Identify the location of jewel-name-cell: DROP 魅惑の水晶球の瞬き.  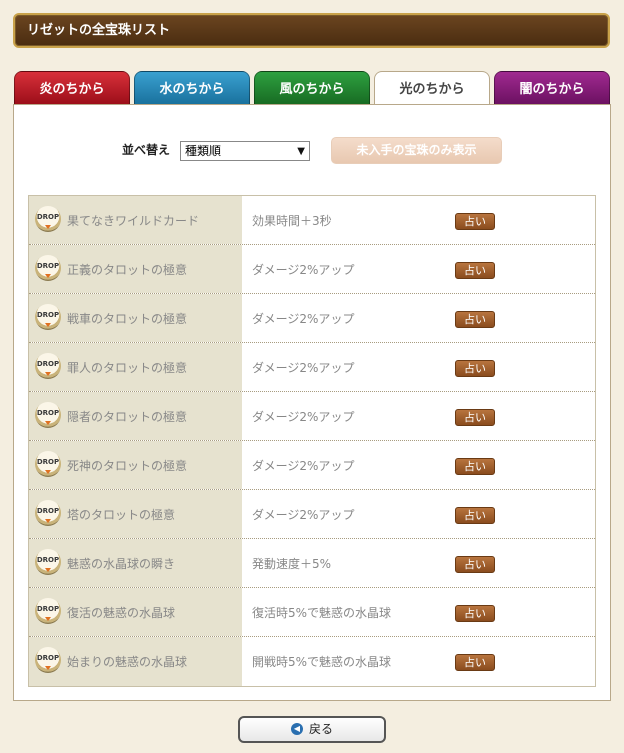
(135, 563).